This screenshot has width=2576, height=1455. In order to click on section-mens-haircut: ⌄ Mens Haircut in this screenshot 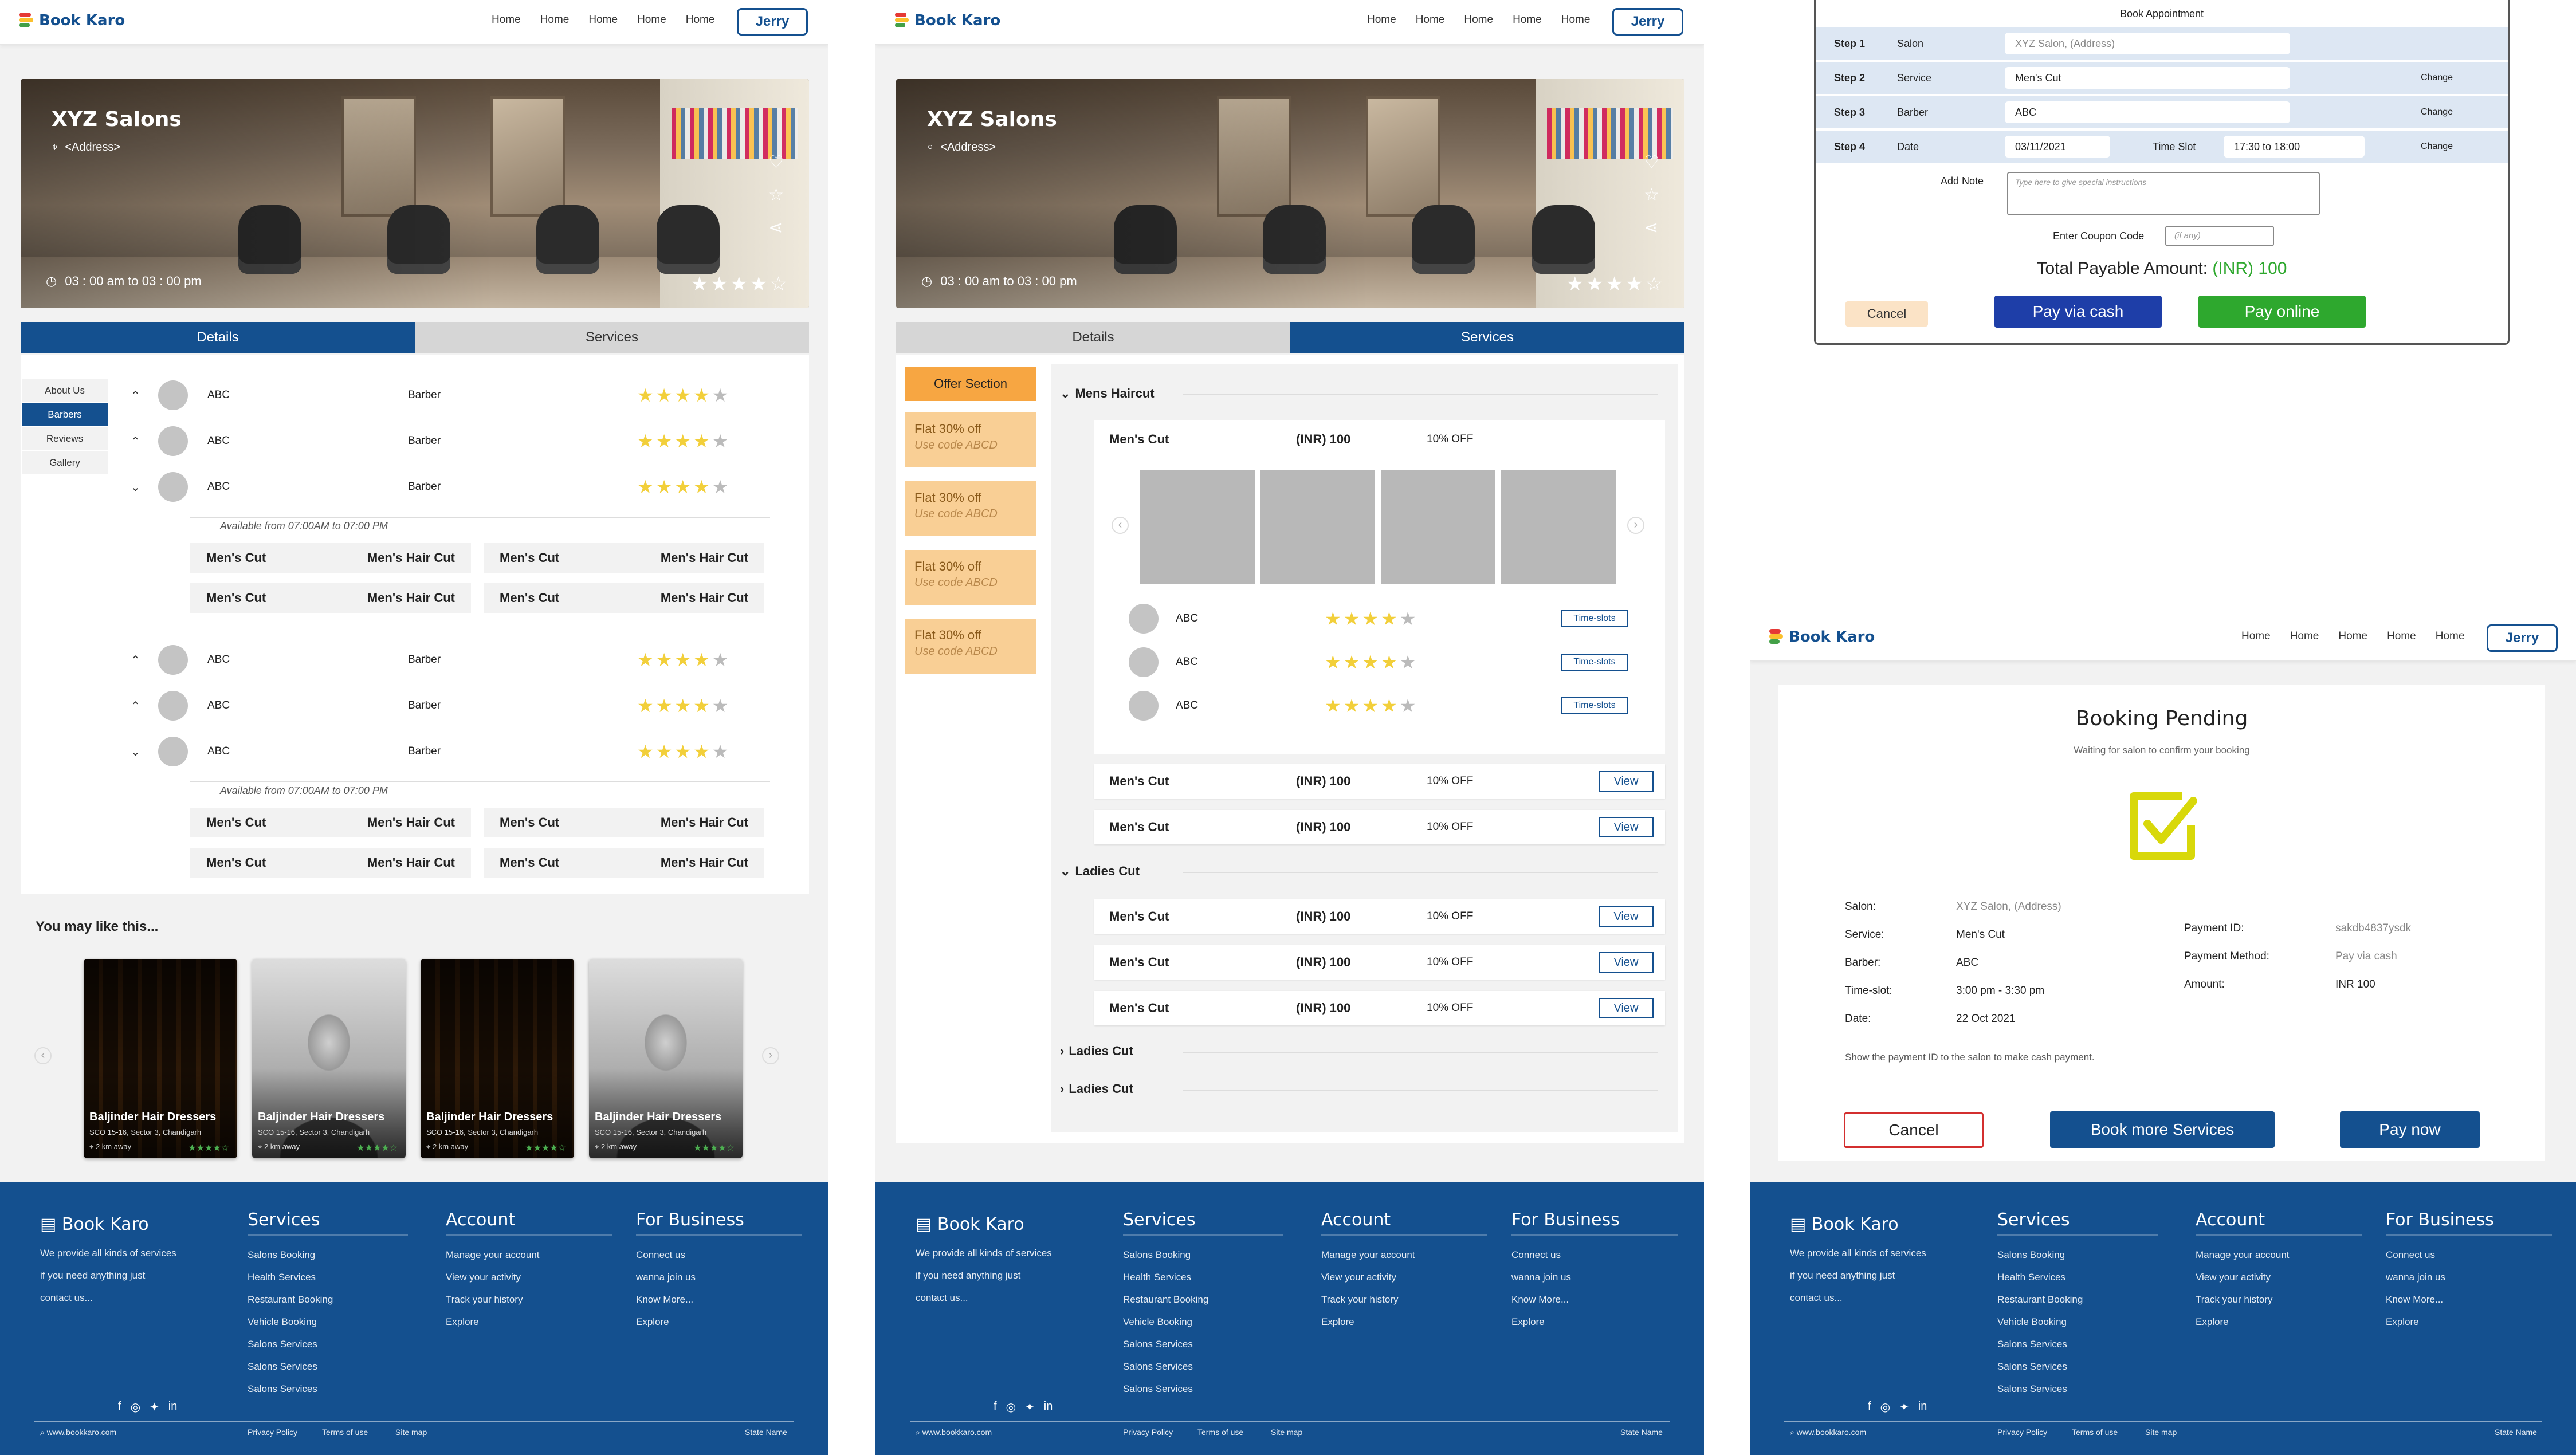, I will do `click(1108, 393)`.